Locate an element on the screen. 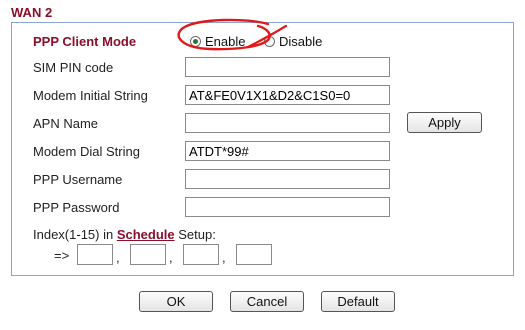 The width and height of the screenshot is (525, 330). schedule-label: Index(1-15) in Schedule Setup: is located at coordinates (124, 234).